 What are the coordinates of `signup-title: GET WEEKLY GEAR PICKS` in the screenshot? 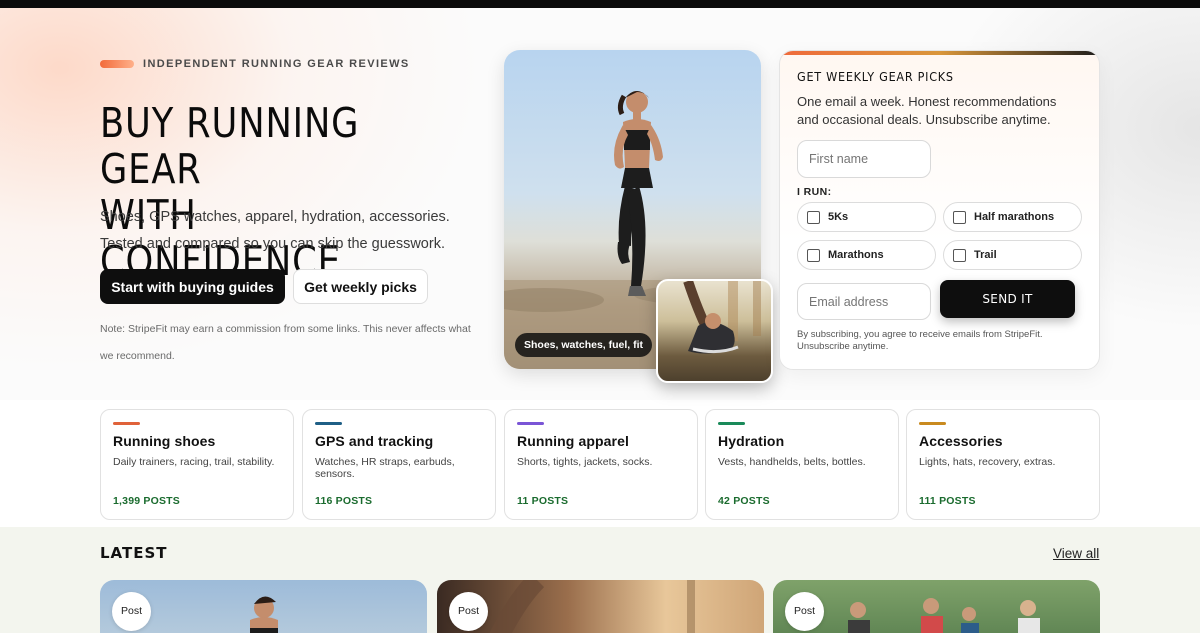 It's located at (875, 76).